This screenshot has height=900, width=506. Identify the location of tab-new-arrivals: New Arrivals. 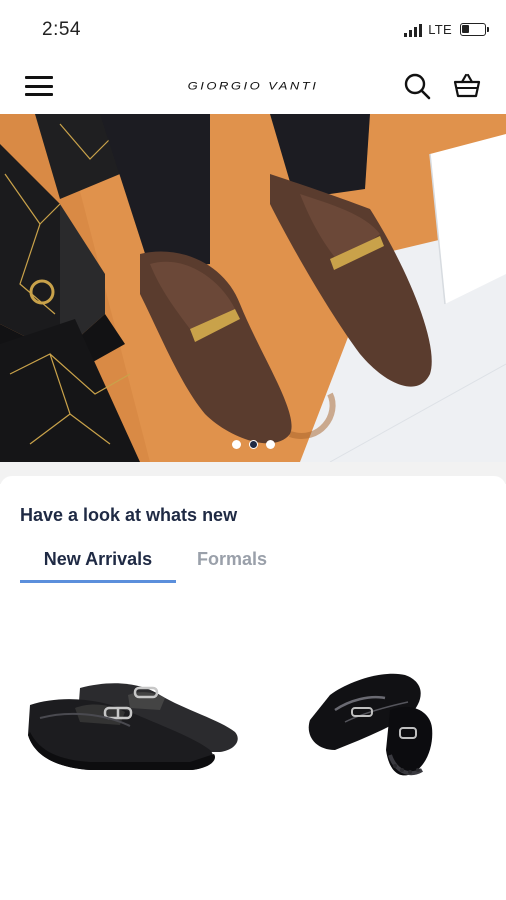
(98, 564).